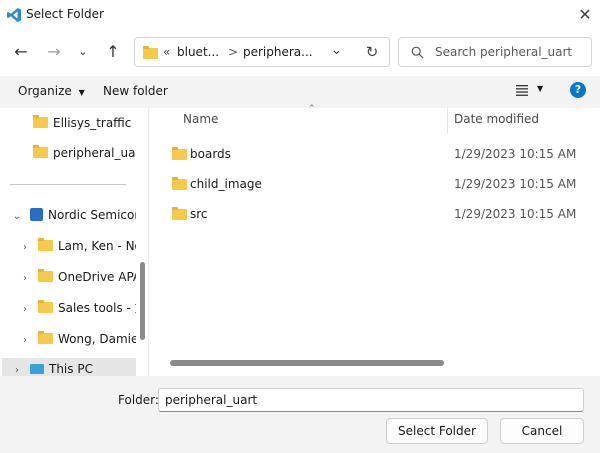 This screenshot has width=600, height=453. What do you see at coordinates (300, 92) in the screenshot?
I see `command-bar` at bounding box center [300, 92].